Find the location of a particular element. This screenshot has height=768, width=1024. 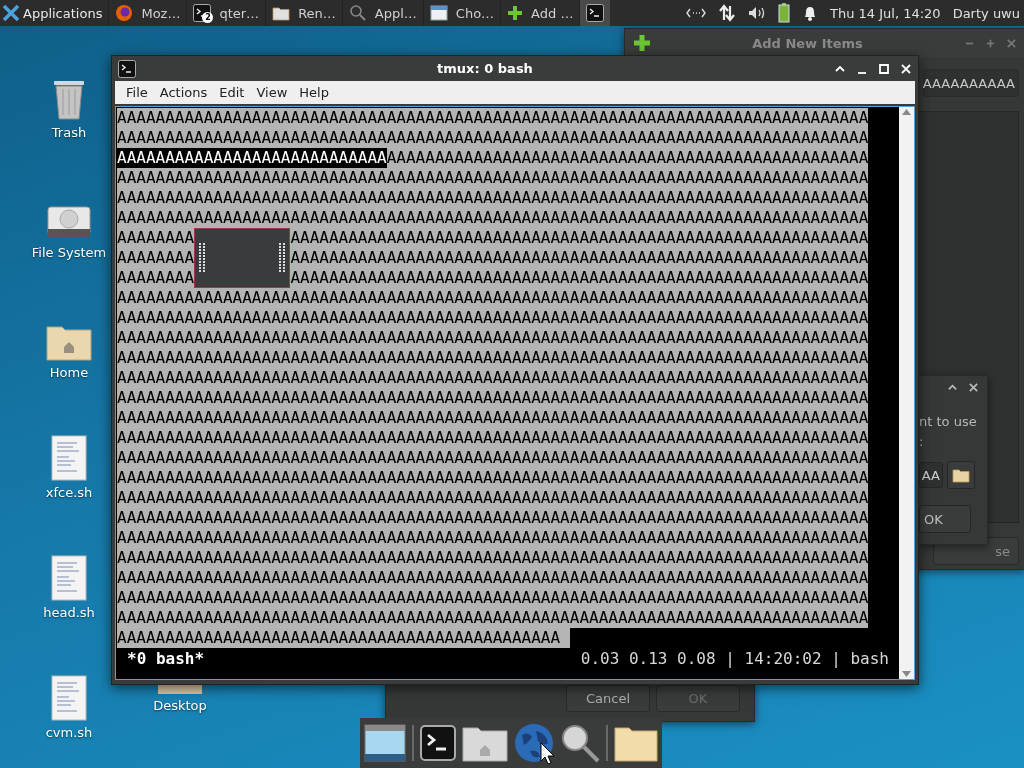

menu-item: Actions is located at coordinates (183, 92).